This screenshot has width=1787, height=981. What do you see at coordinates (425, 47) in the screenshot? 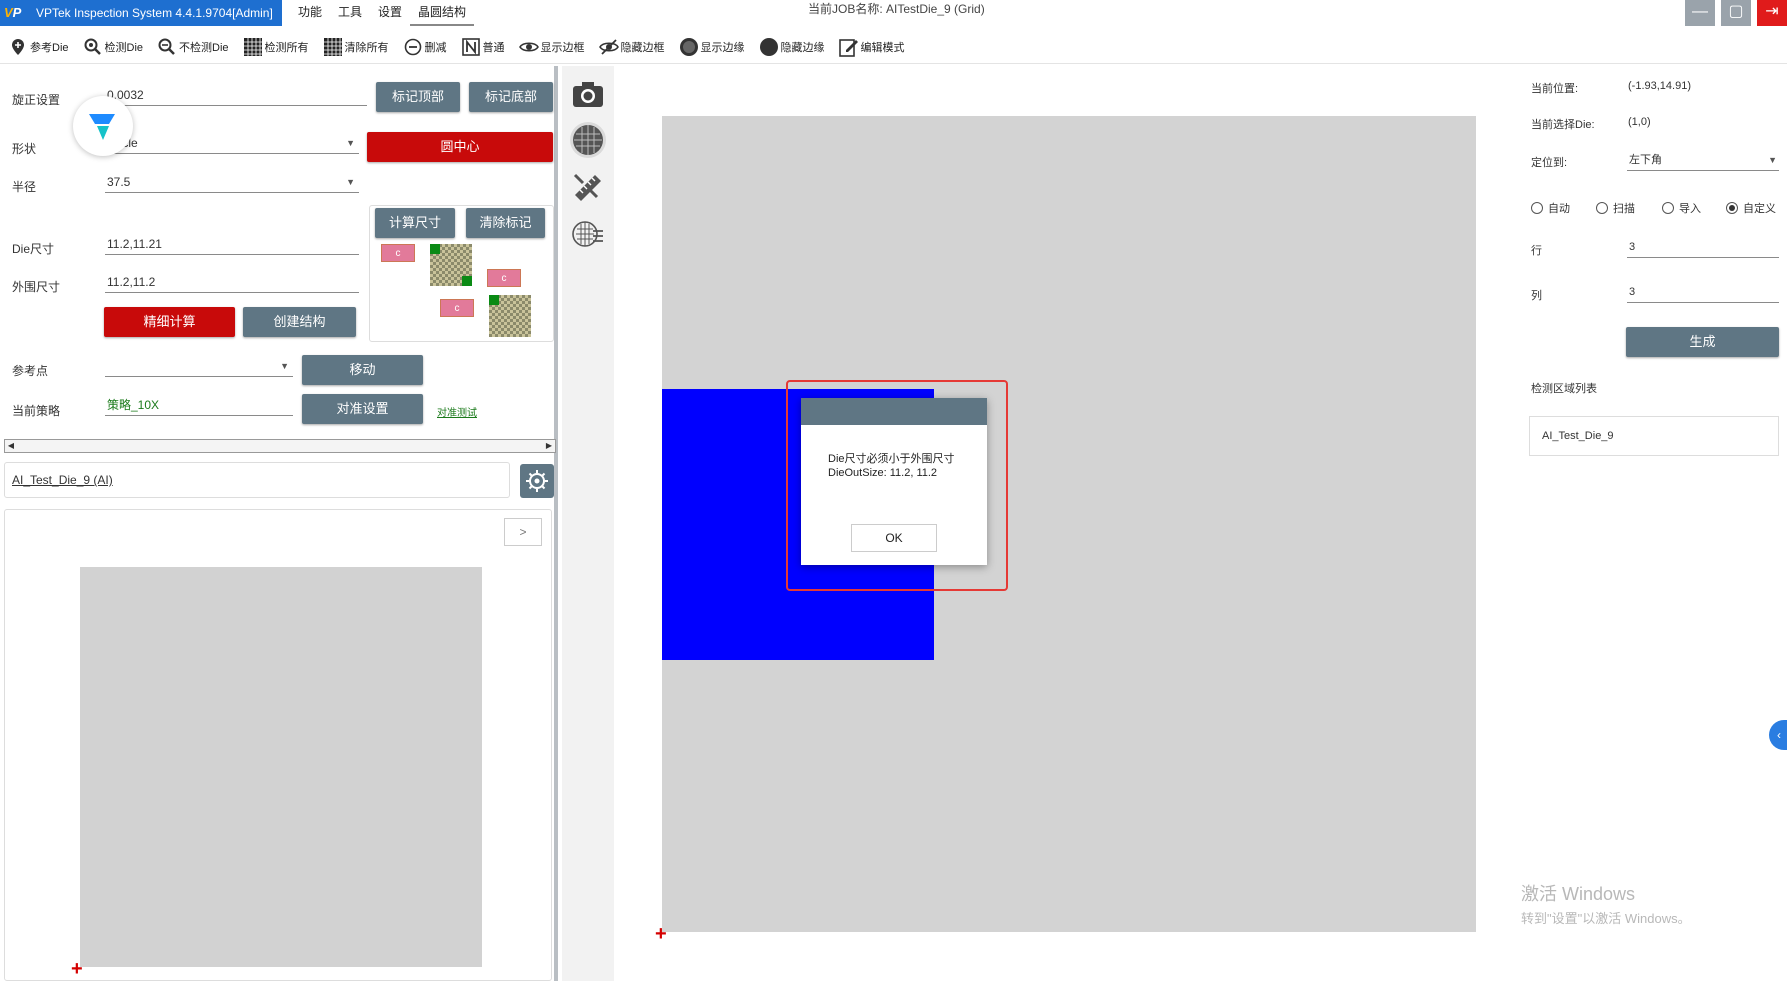
I see `tool-trim: 删减` at bounding box center [425, 47].